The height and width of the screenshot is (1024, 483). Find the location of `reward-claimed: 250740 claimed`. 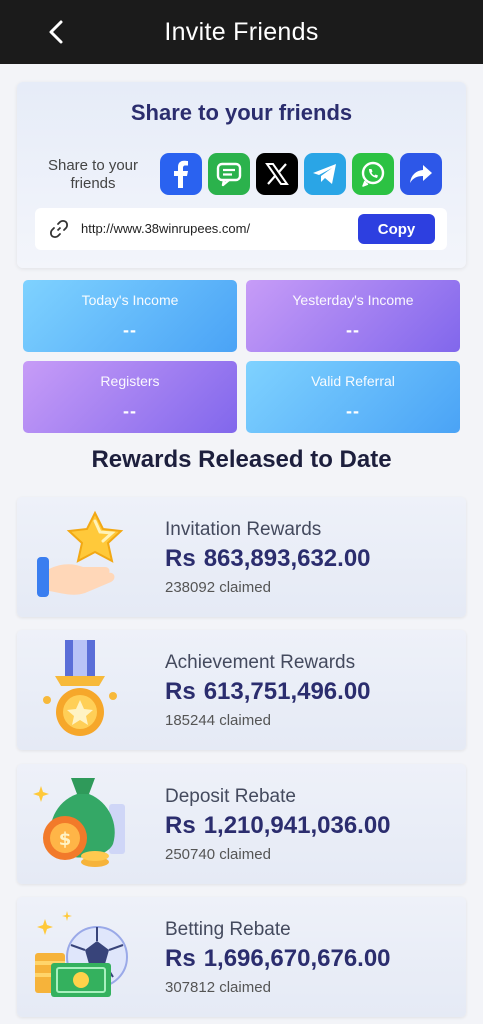

reward-claimed: 250740 claimed is located at coordinates (218, 854).